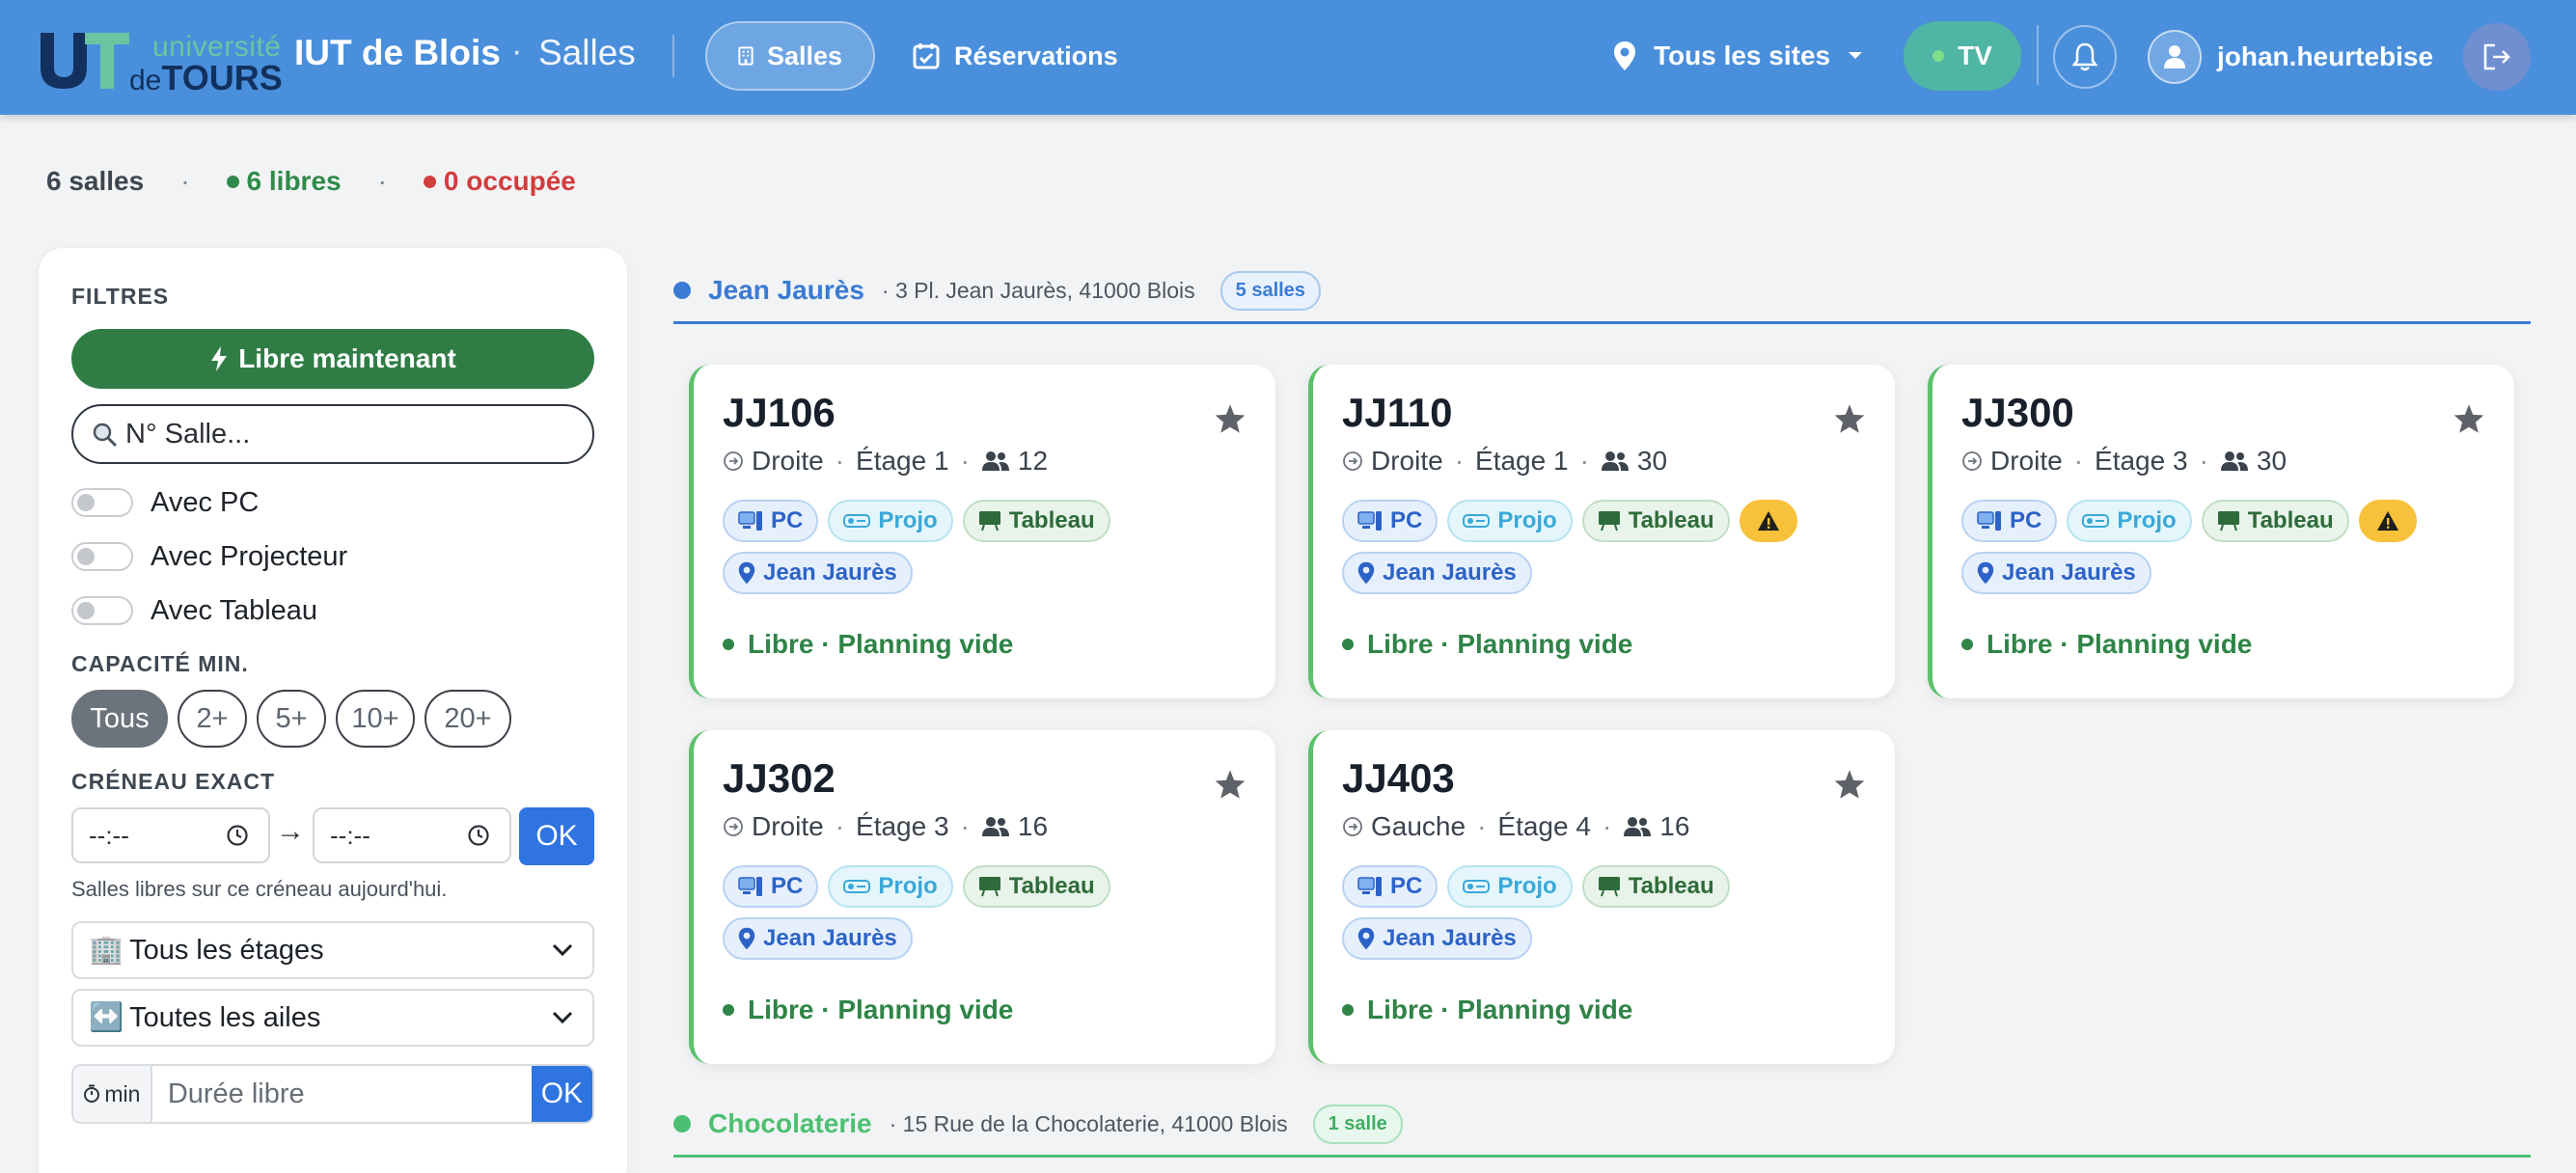 The width and height of the screenshot is (2576, 1173). Describe the element at coordinates (468, 719) in the screenshot. I see `capacity-option: 20+` at that location.